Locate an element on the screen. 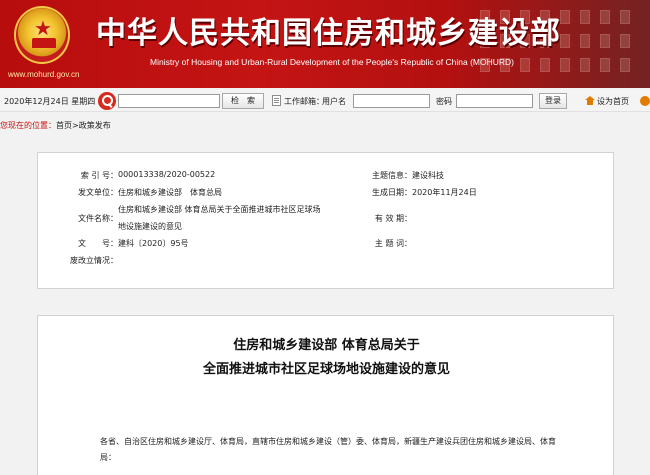  date-value: 2020年11月24日 is located at coordinates (444, 192).